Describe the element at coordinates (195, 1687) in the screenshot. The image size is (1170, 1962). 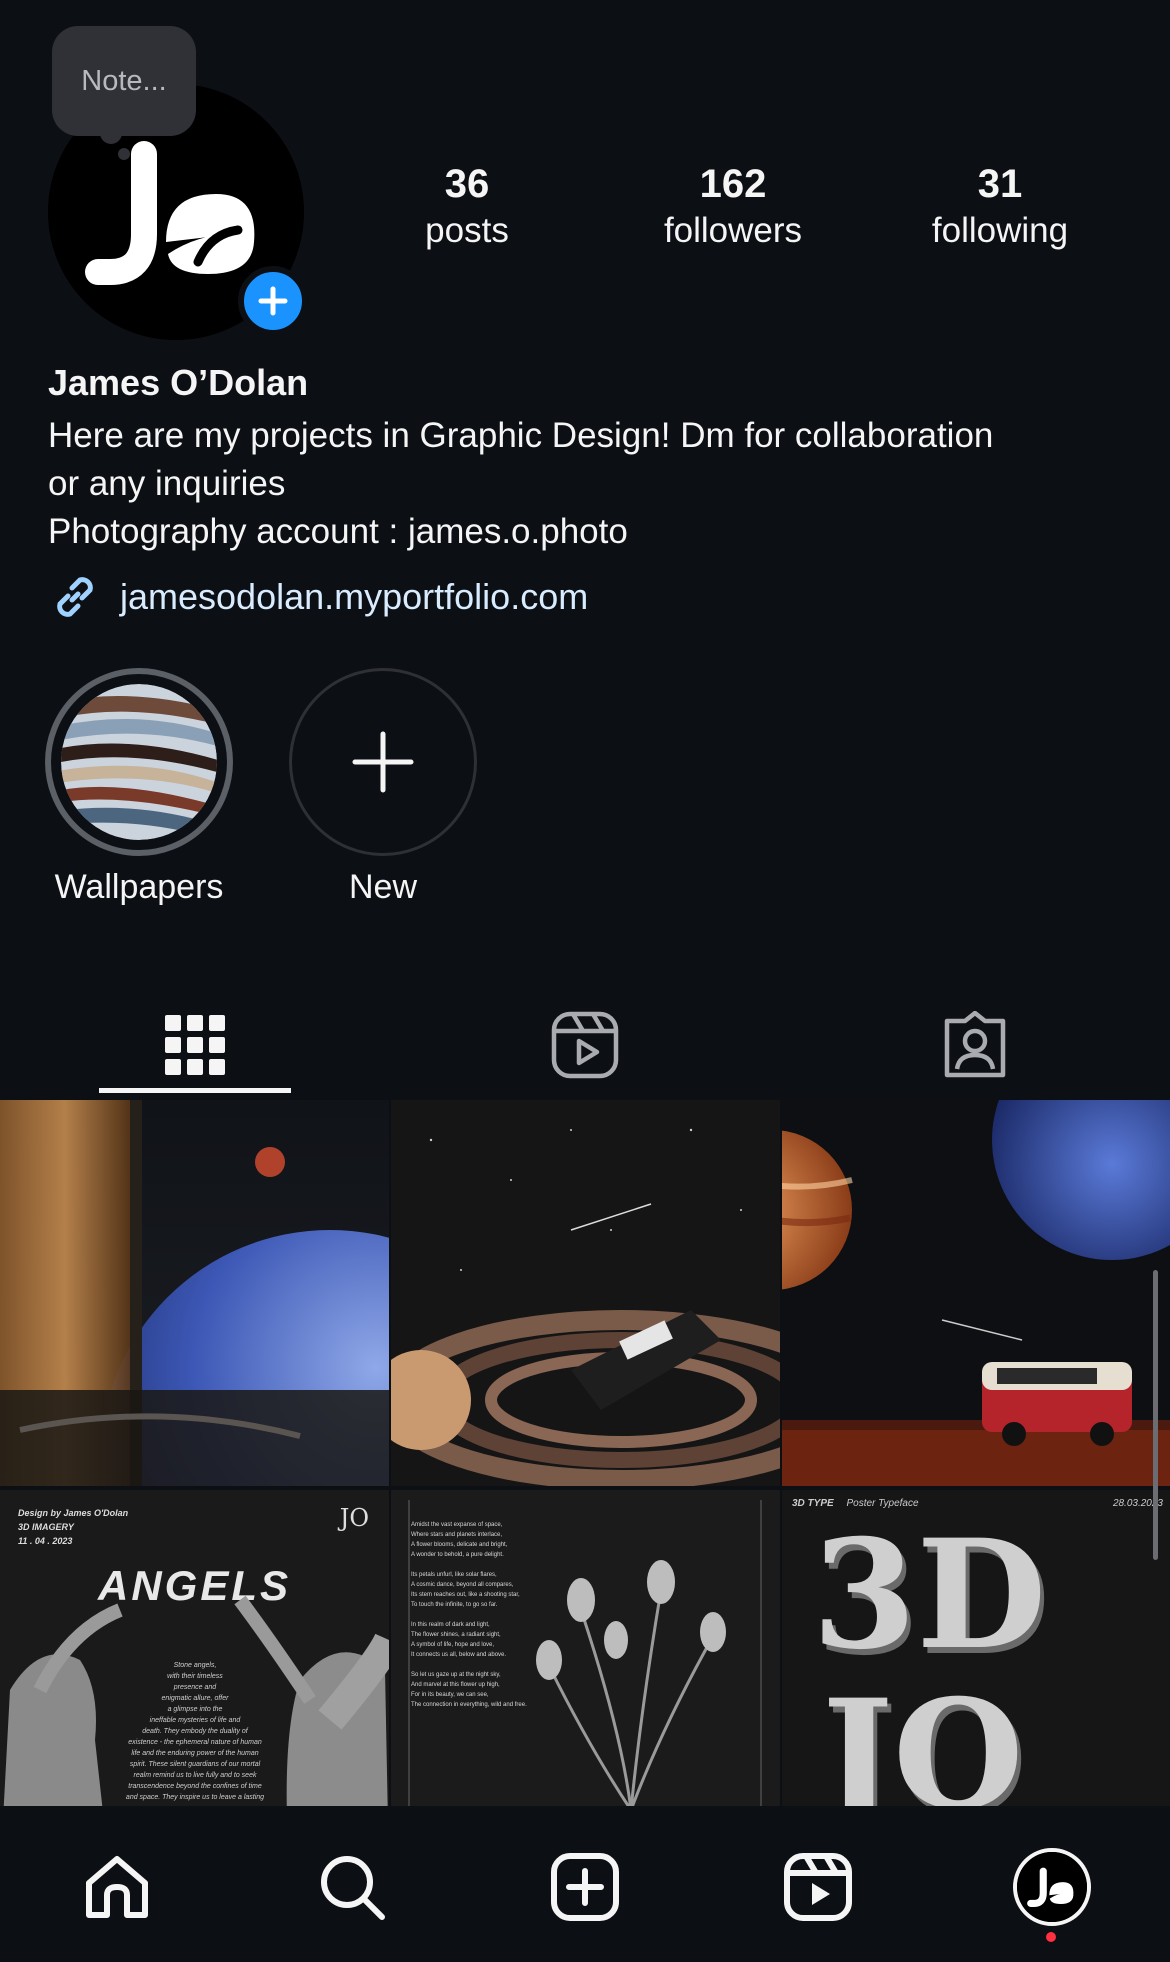
I see `angels-body-line: presence and` at that location.